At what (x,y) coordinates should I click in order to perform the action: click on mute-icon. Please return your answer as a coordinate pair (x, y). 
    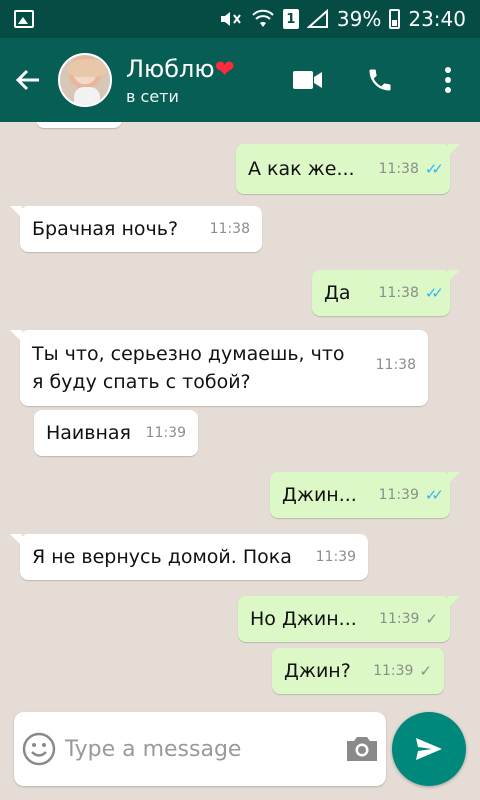
    Looking at the image, I should click on (231, 19).